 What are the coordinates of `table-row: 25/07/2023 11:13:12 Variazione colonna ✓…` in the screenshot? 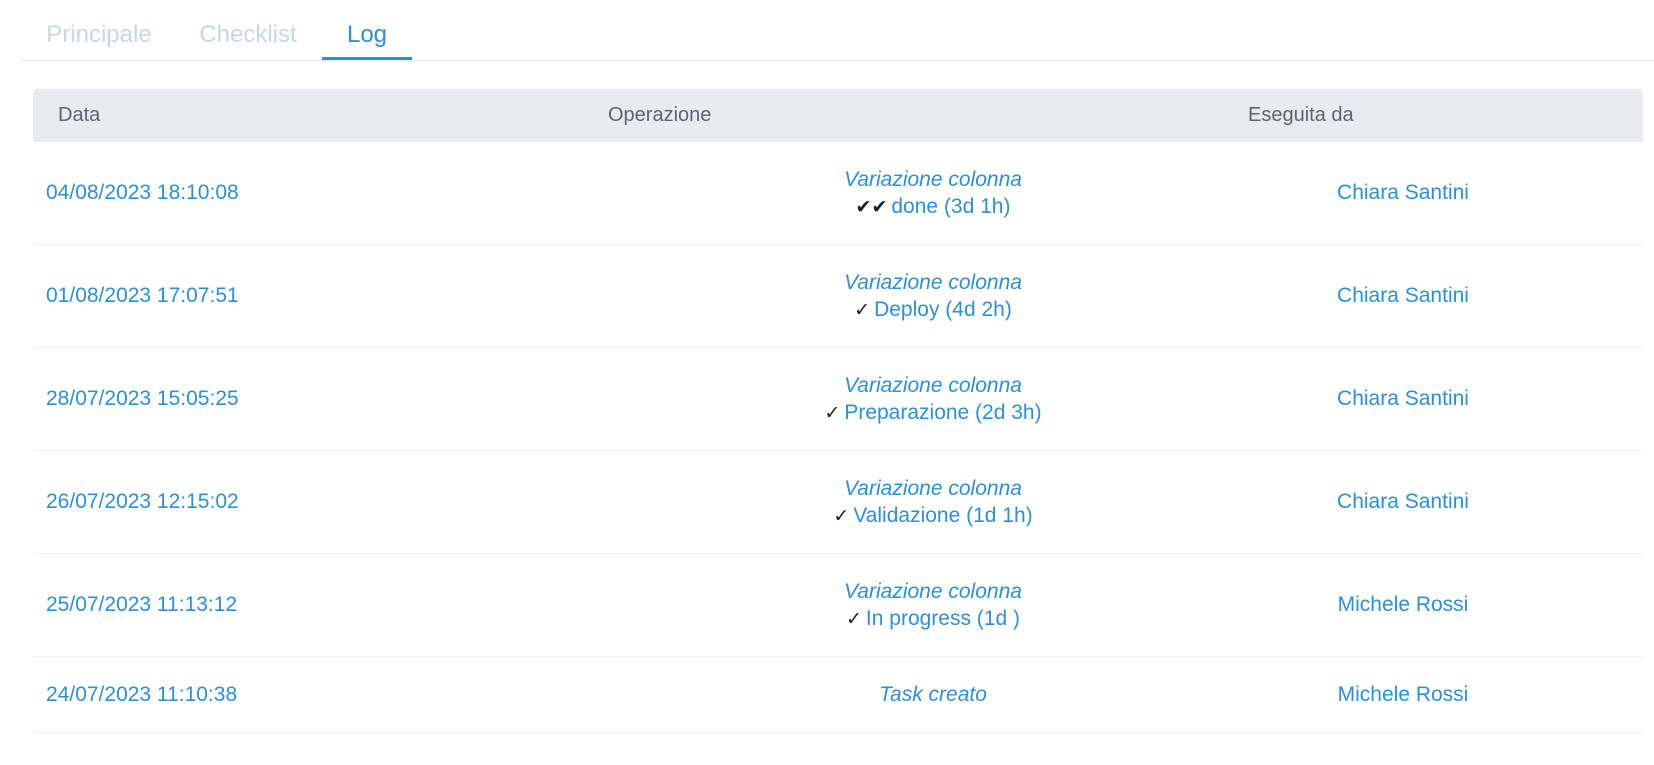 It's located at (838, 605).